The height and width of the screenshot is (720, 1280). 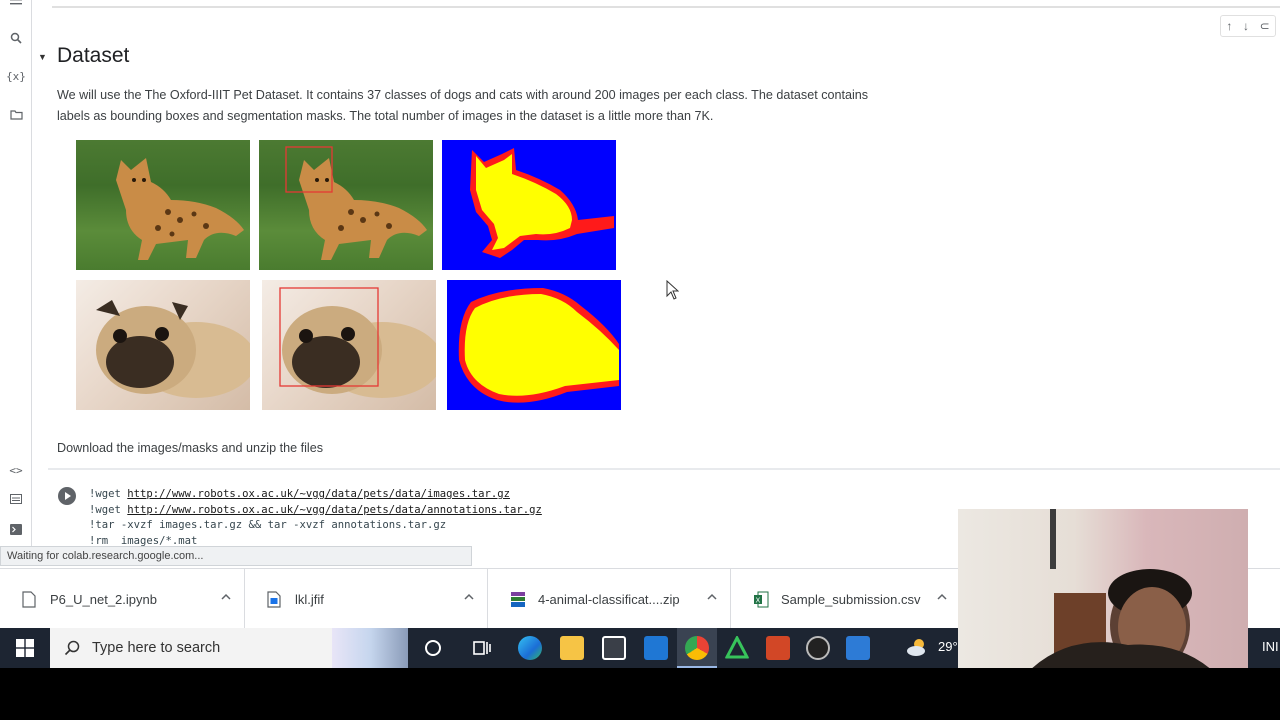 I want to click on download-filename: P6_U_net_2.ipynb, so click(x=103, y=599).